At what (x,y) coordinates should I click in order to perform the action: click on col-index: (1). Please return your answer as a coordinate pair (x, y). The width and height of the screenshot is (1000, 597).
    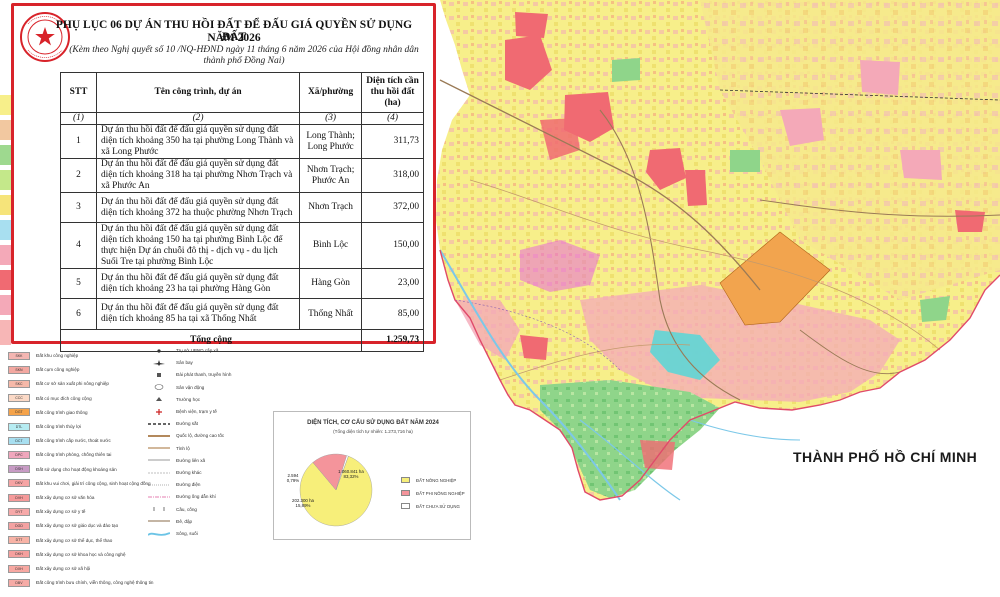
    Looking at the image, I should click on (78, 118).